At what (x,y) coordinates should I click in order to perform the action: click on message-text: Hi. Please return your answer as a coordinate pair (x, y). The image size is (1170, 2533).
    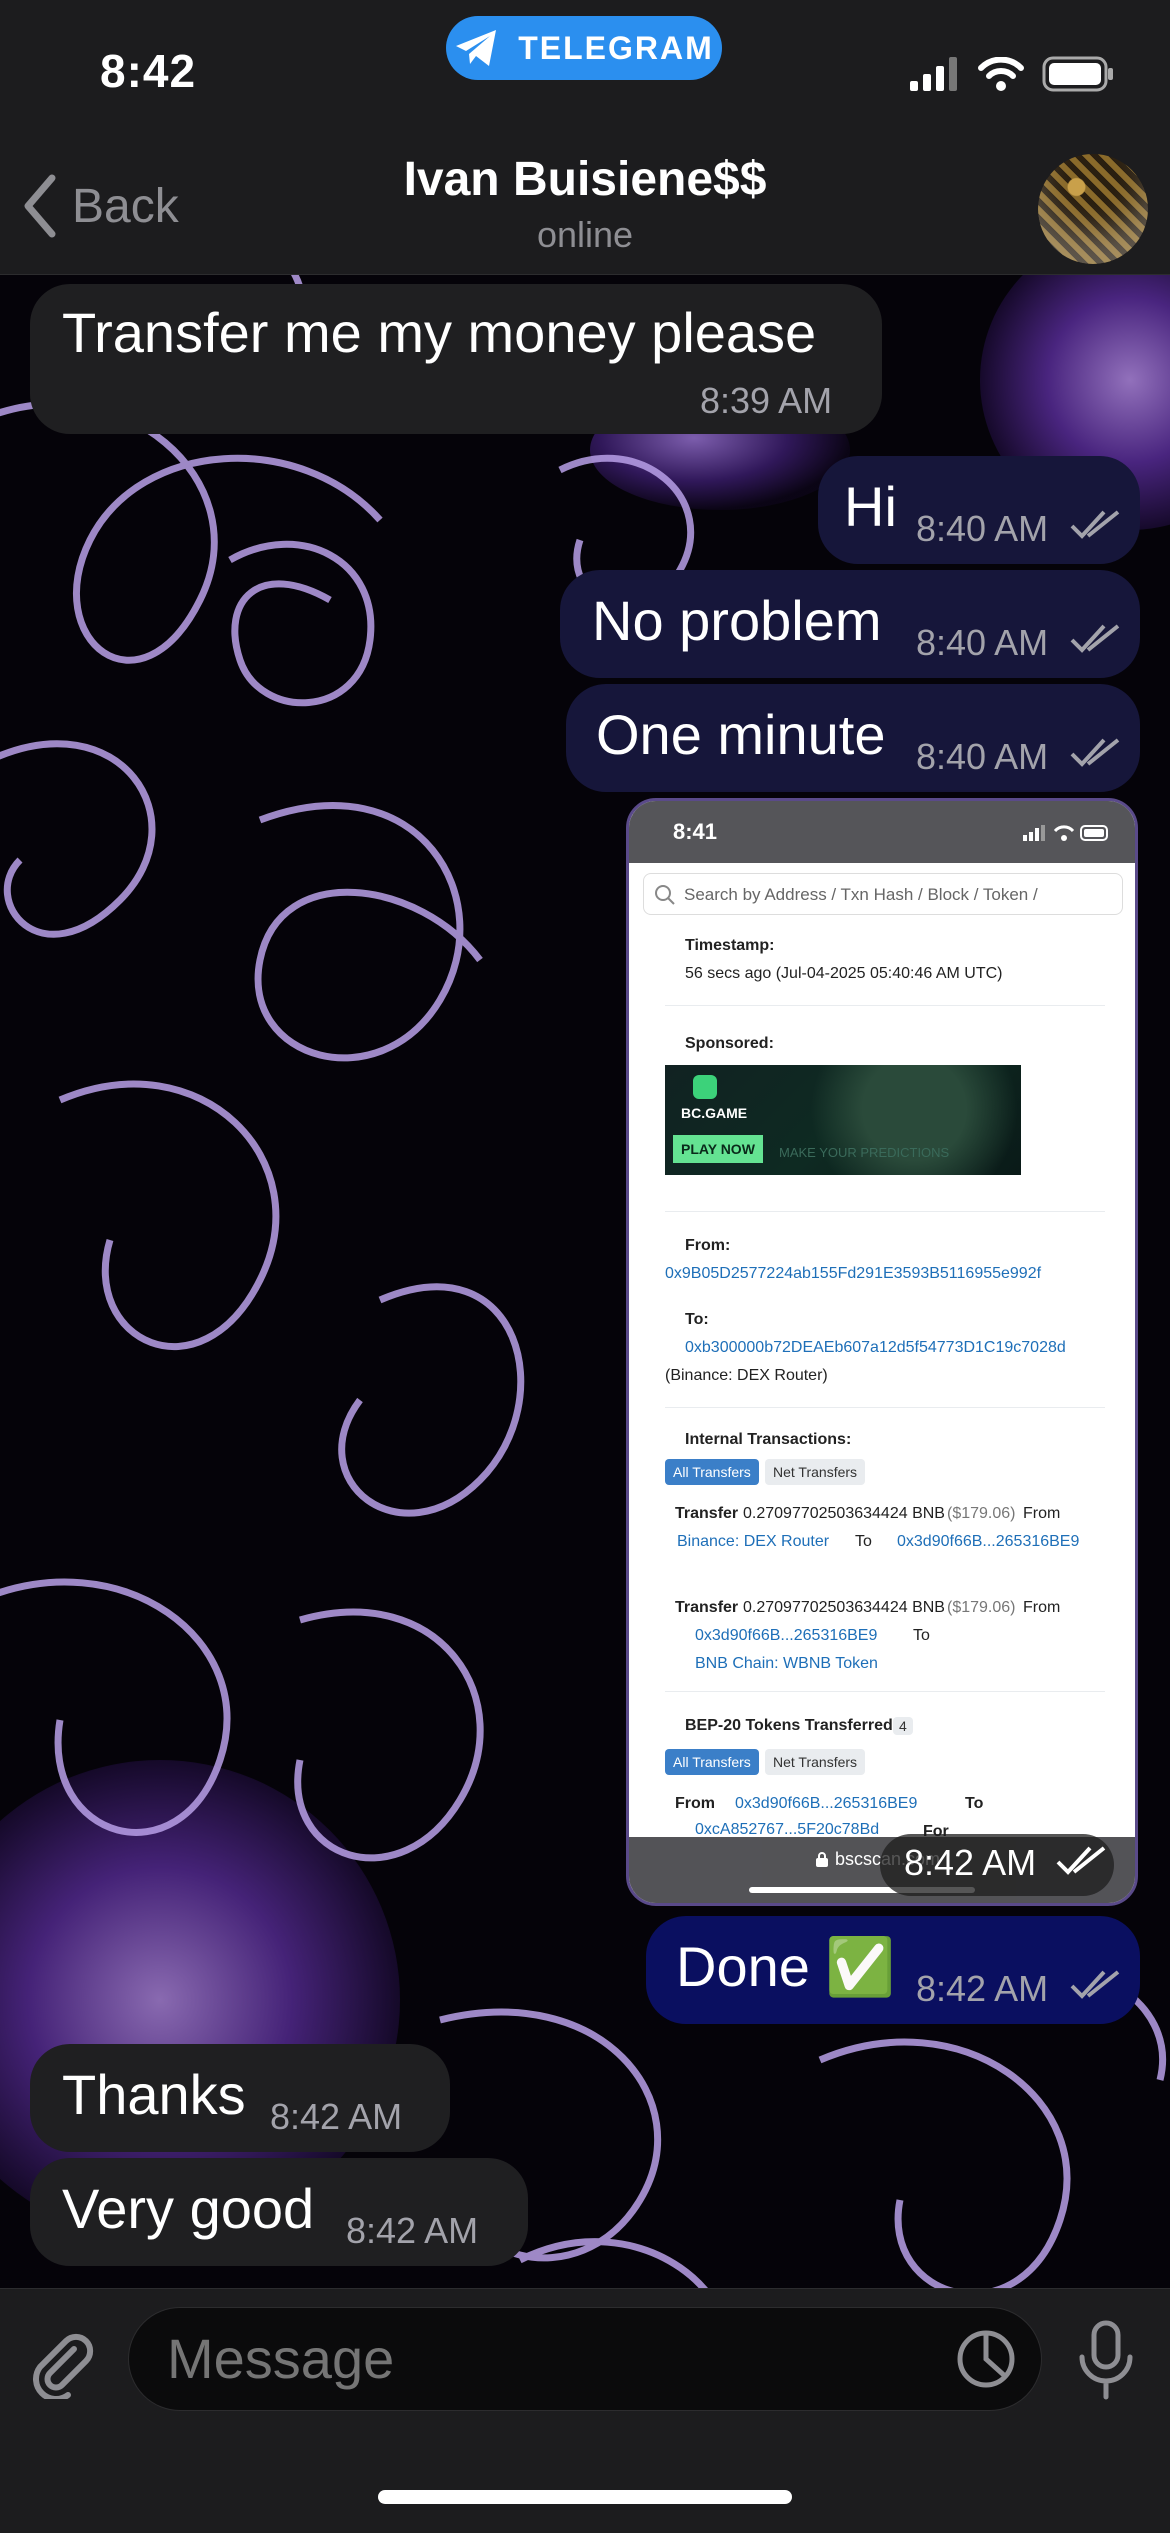
    Looking at the image, I should click on (870, 506).